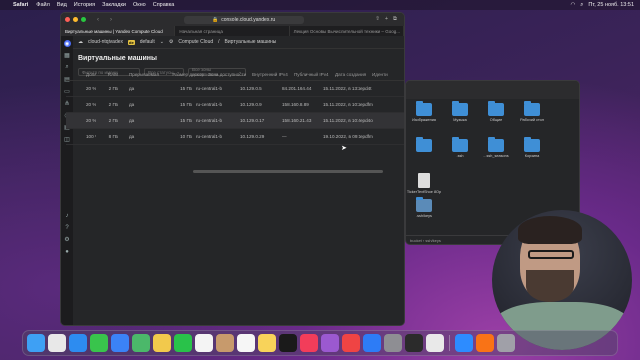 Image resolution: width=640 pixels, height=360 pixels. I want to click on menu-bookmarks: Закладки, so click(114, 5).